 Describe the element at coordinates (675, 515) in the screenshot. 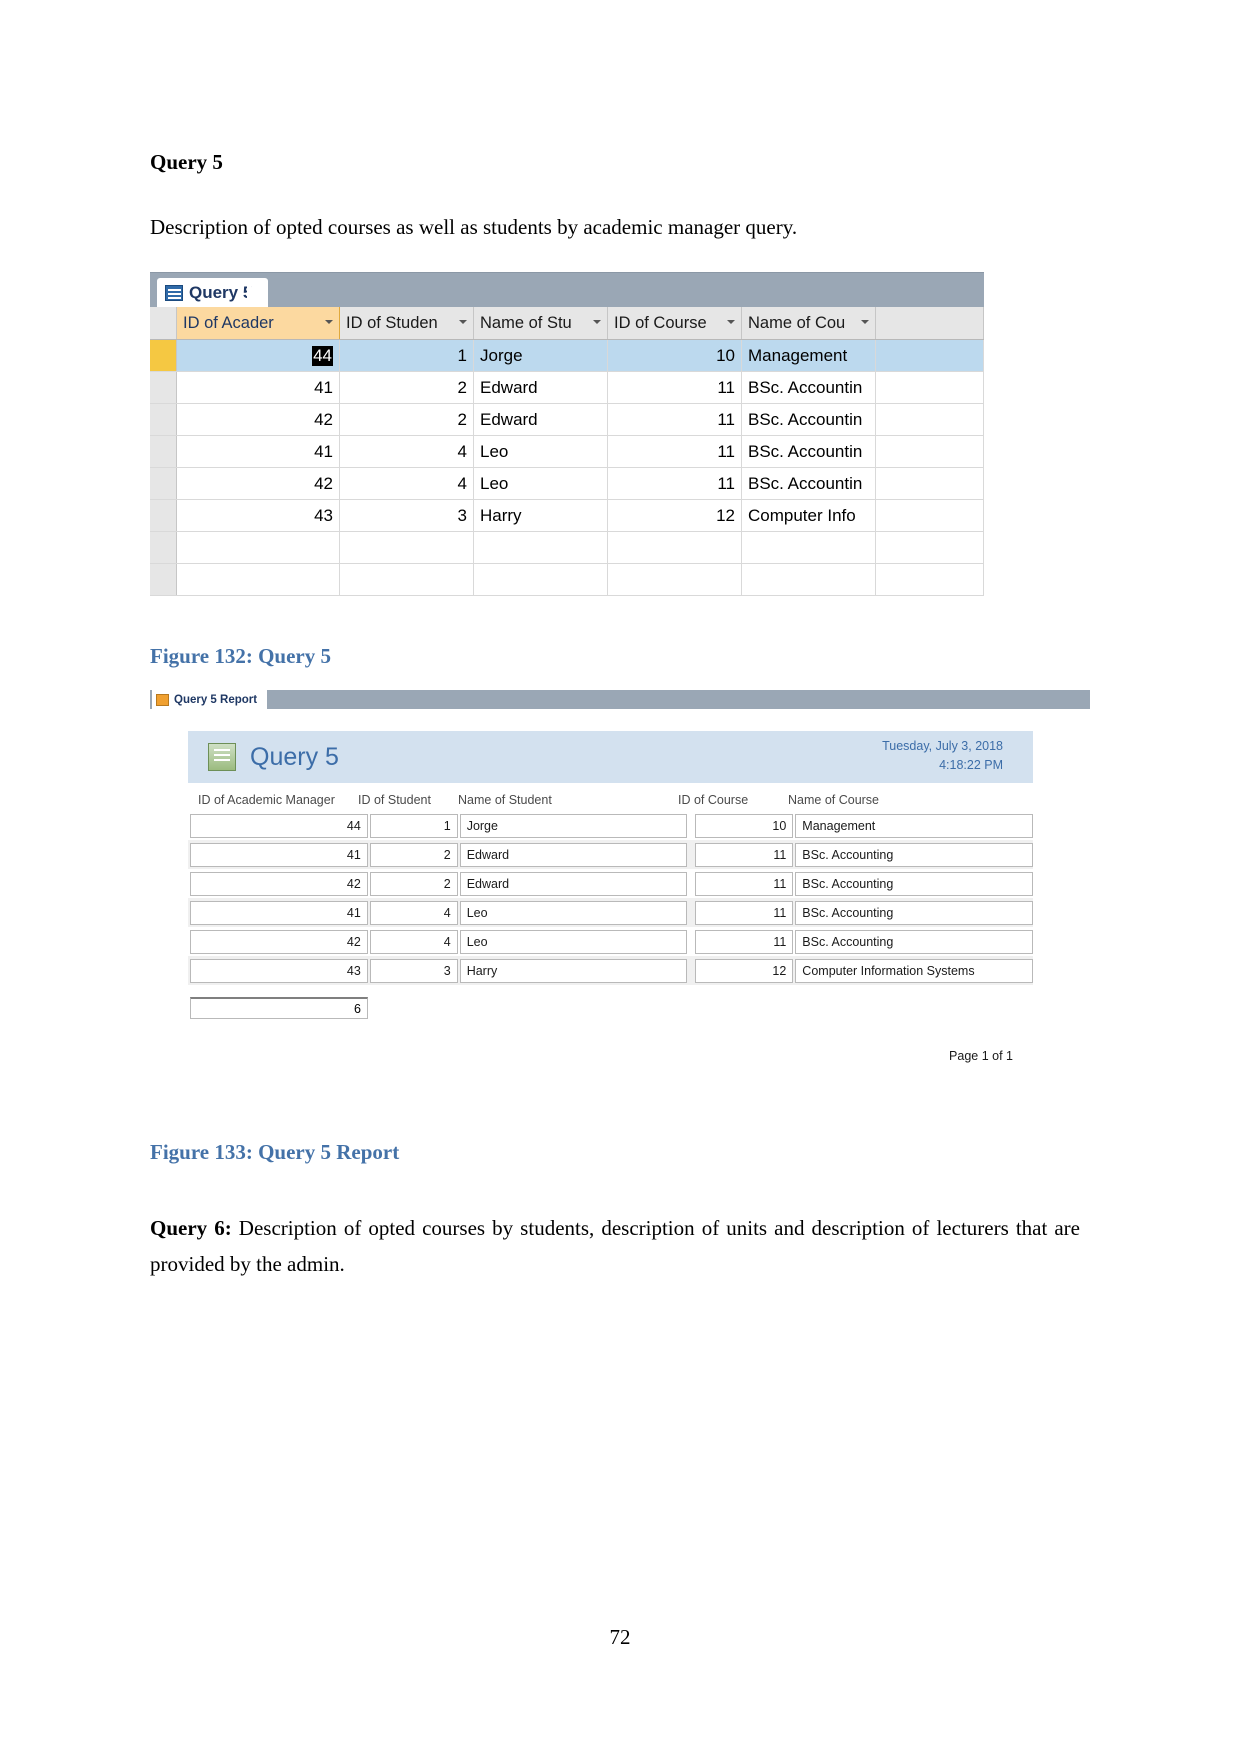

I see `cell-course-id: 12` at that location.